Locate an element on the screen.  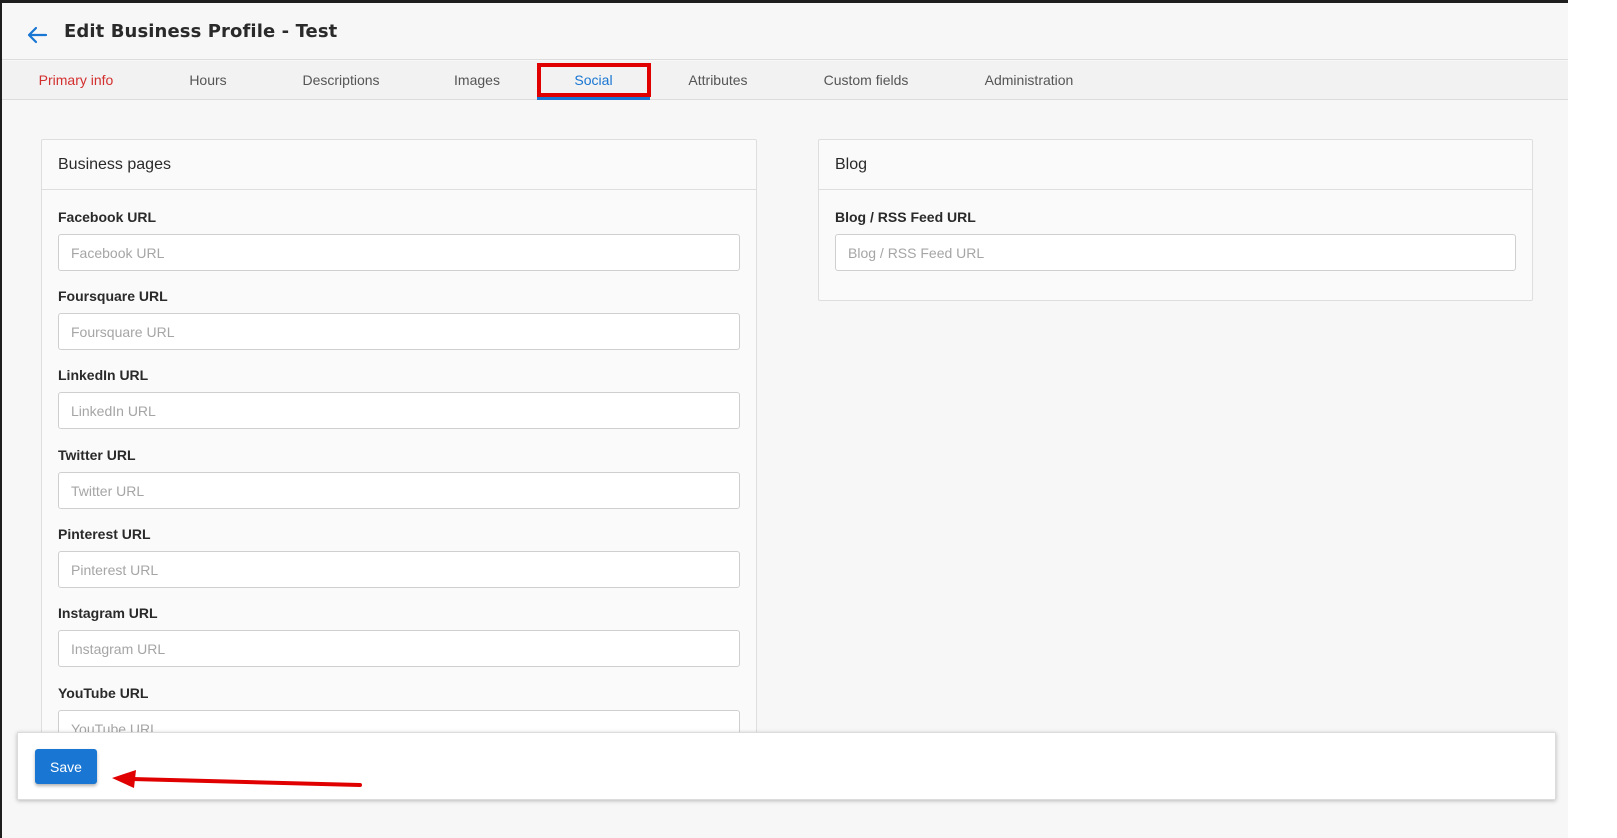
foursquare-field: Foursquare URL is located at coordinates (399, 318).